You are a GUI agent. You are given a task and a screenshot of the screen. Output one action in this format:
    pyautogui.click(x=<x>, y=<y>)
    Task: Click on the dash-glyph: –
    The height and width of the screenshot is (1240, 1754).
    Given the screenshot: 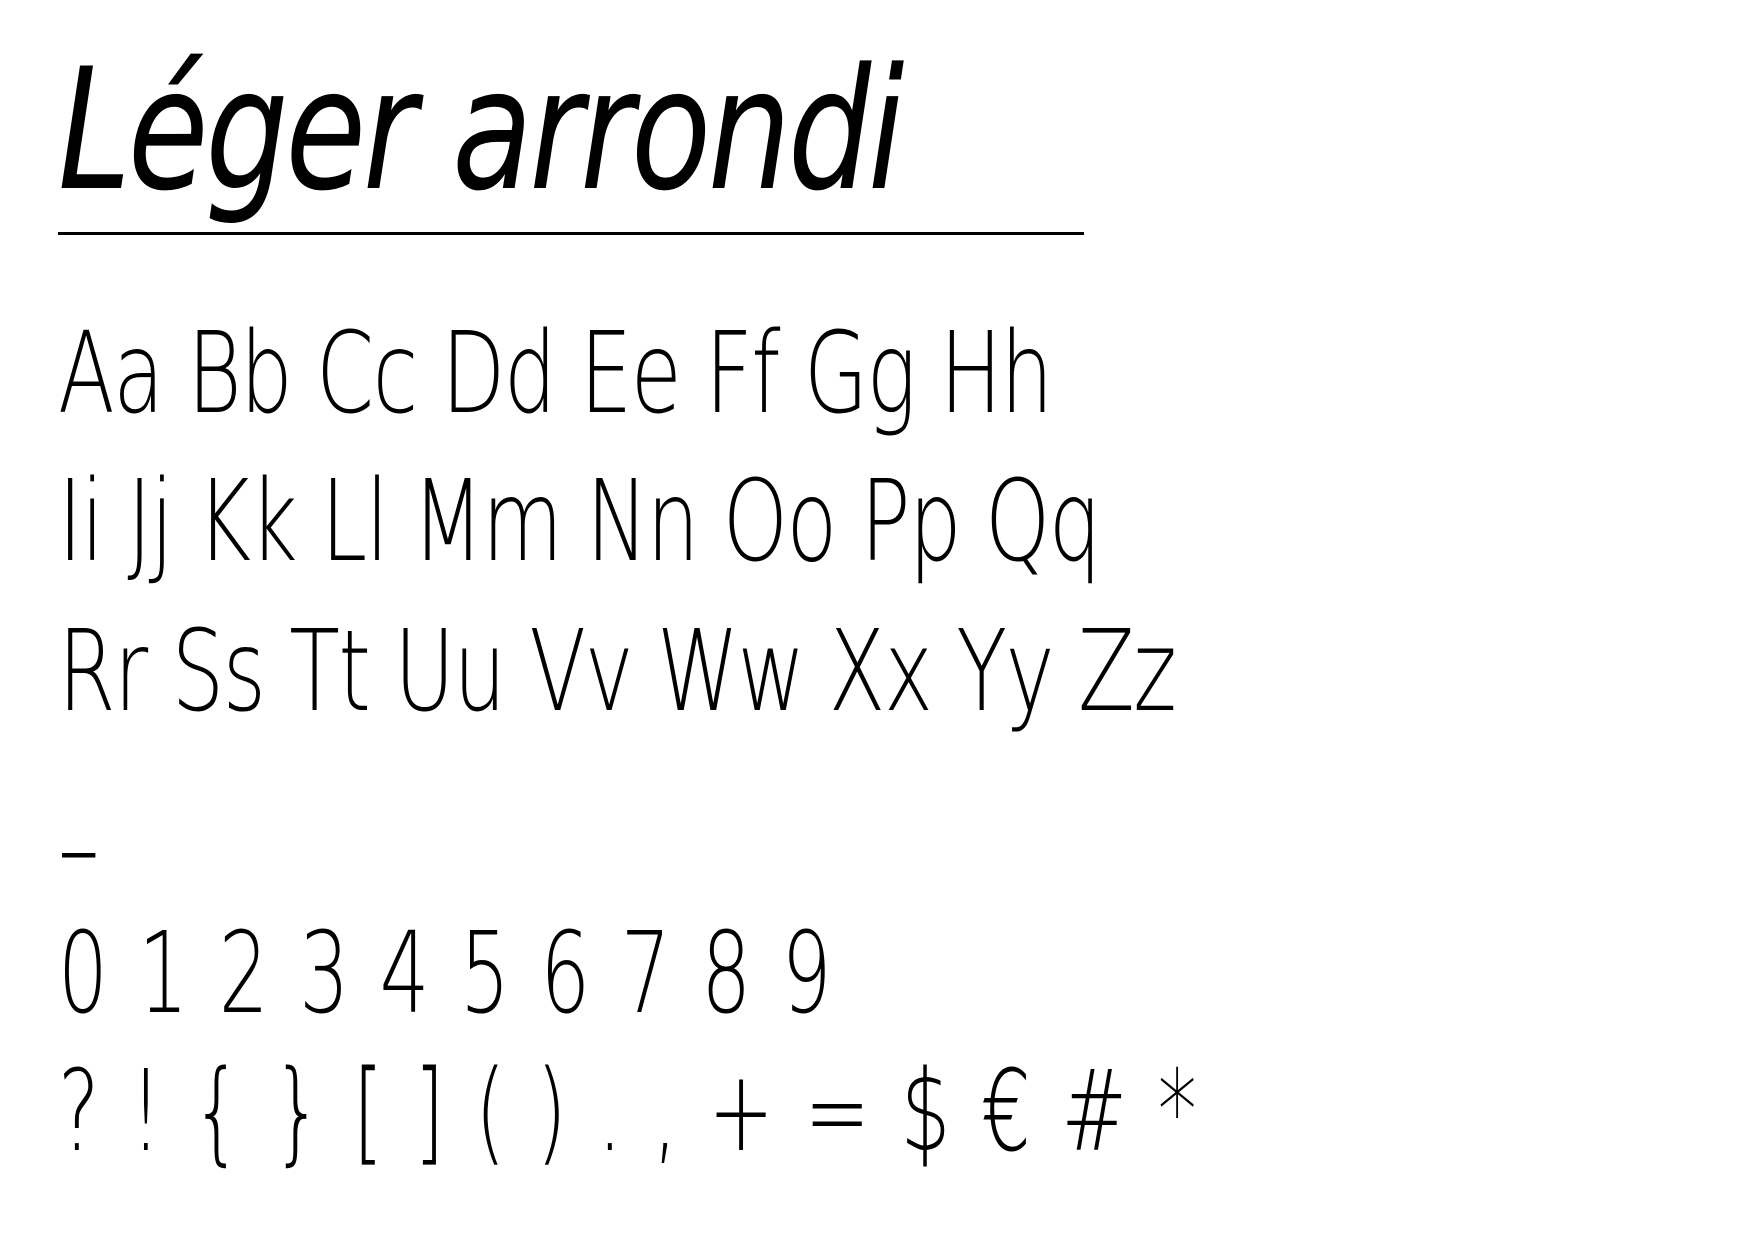 What is the action you would take?
    pyautogui.click(x=79, y=848)
    